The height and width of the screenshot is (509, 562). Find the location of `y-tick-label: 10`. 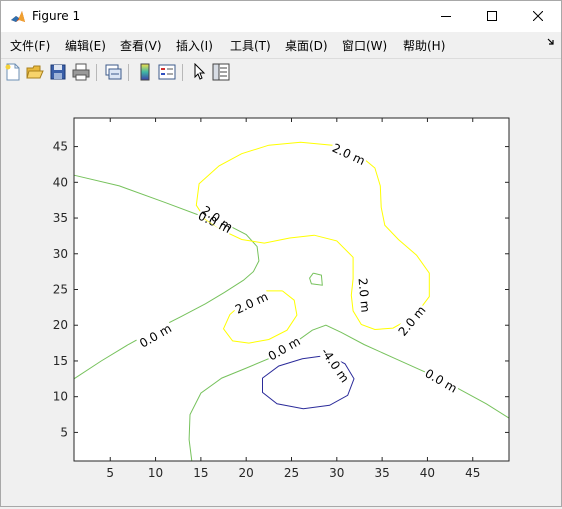

y-tick-label: 10 is located at coordinates (60, 397).